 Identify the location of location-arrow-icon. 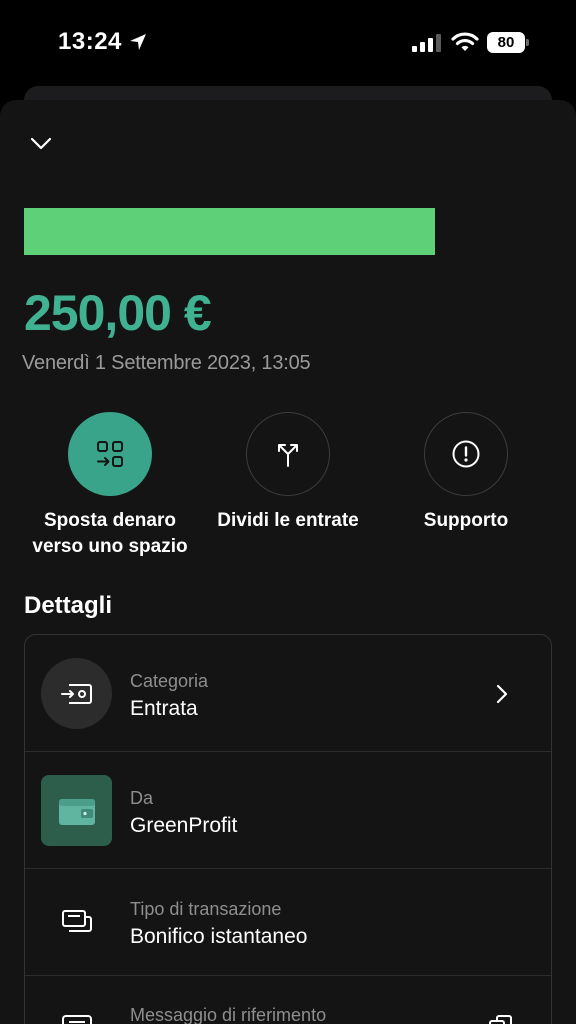
(138, 42).